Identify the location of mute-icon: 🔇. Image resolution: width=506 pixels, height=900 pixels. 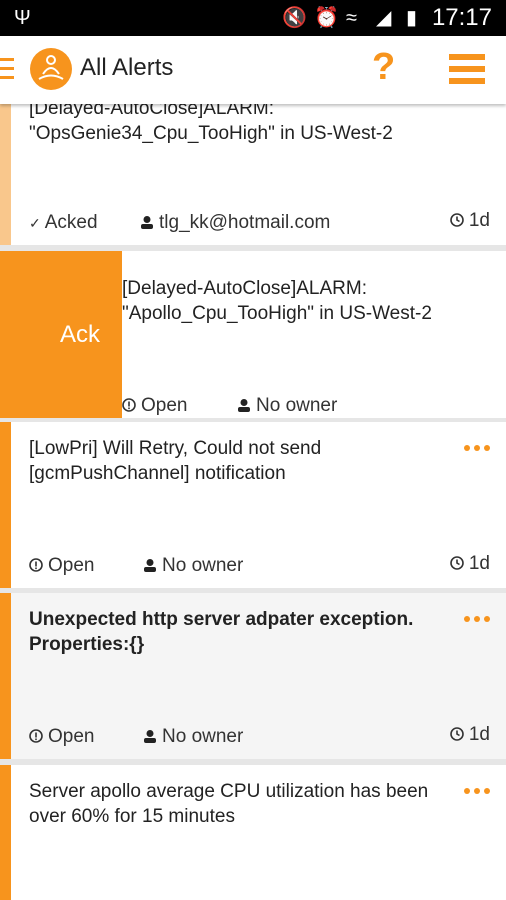
(294, 18).